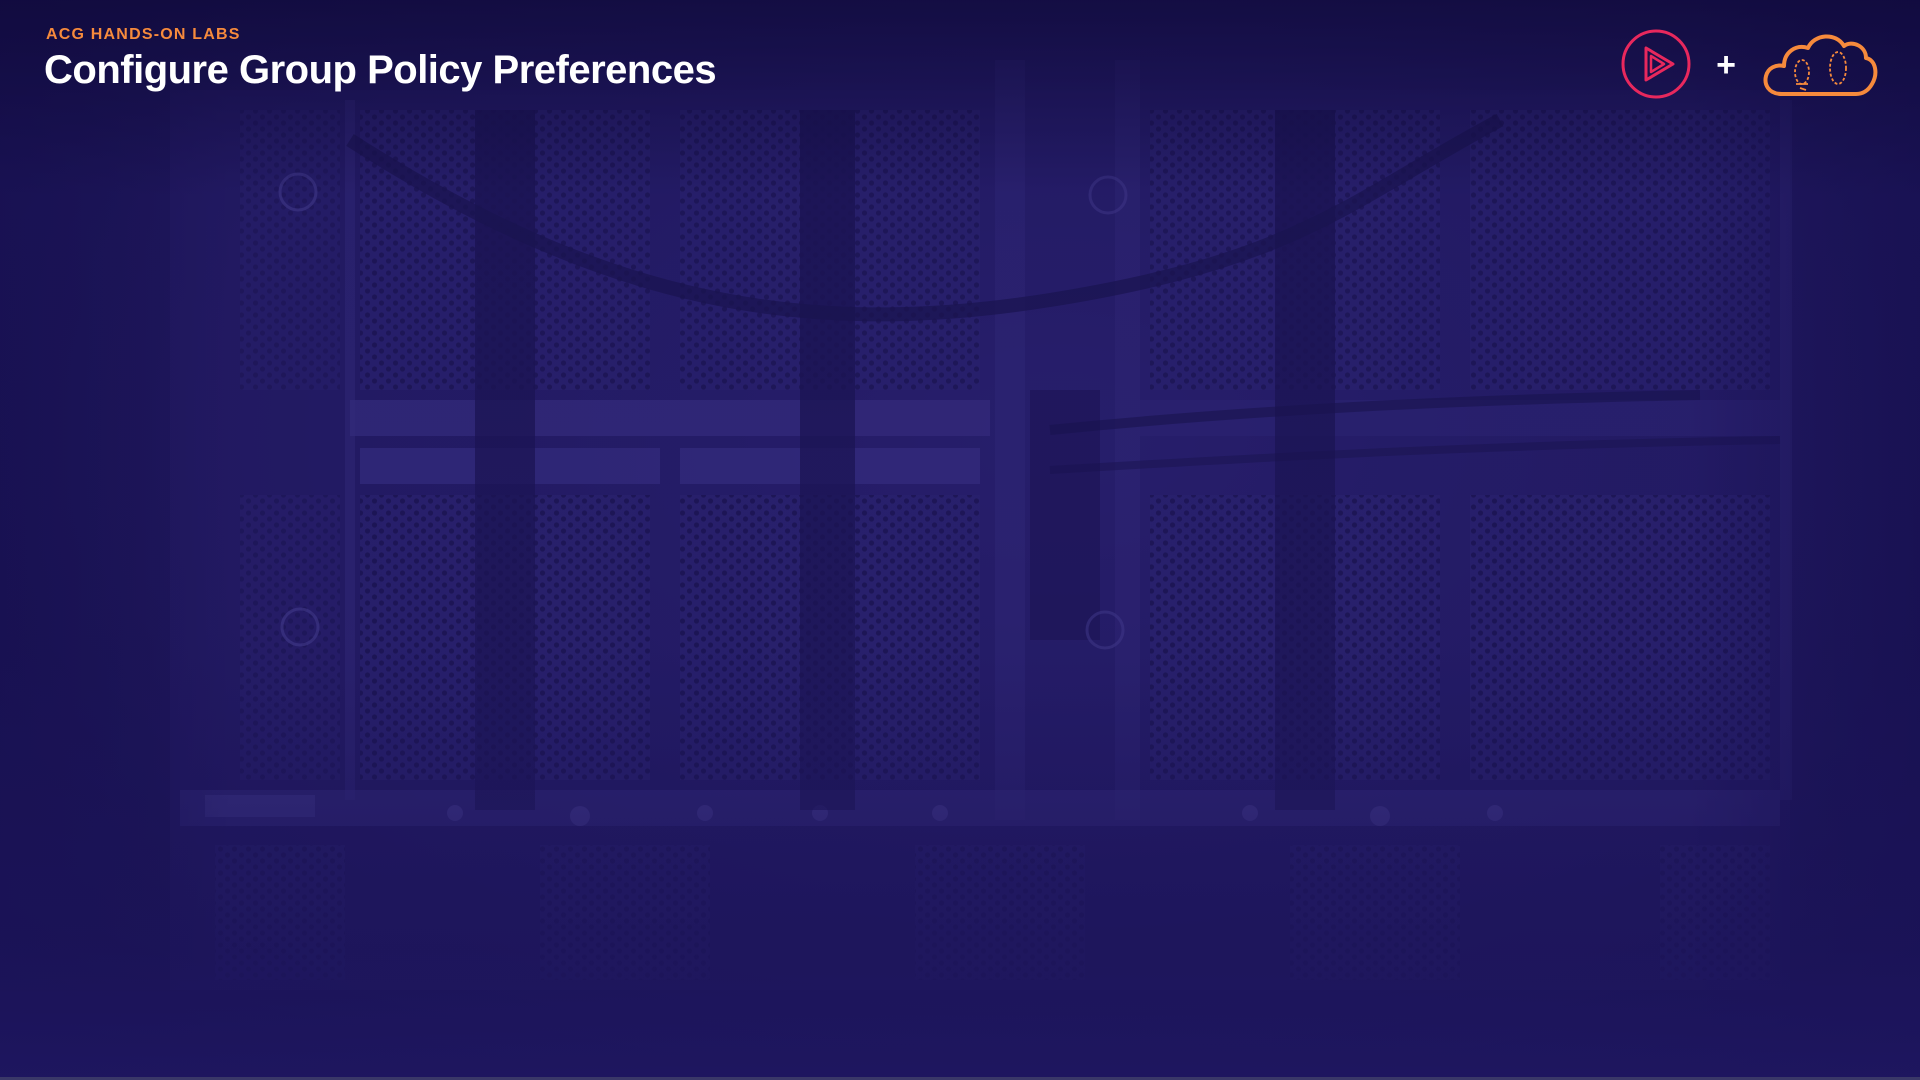 Image resolution: width=1920 pixels, height=1080 pixels. I want to click on slide-title: Configure Group Policy Preferences, so click(380, 70).